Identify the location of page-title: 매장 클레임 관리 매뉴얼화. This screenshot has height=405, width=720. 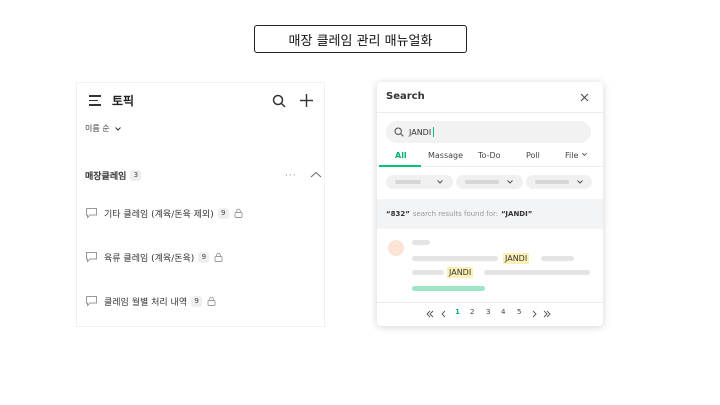
(360, 39).